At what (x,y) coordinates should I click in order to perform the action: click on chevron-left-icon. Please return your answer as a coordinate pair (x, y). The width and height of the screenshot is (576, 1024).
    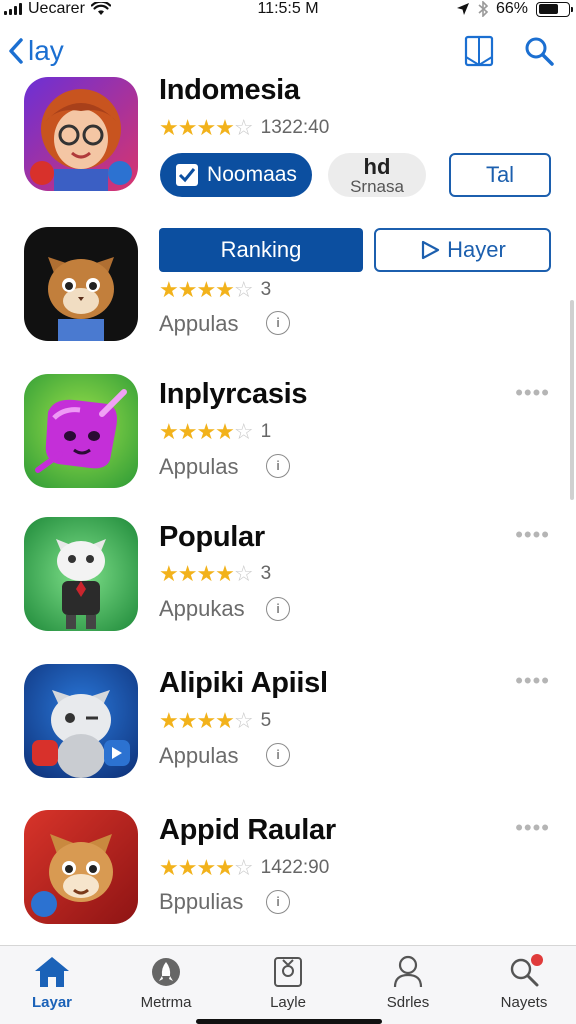
    Looking at the image, I should click on (16, 51).